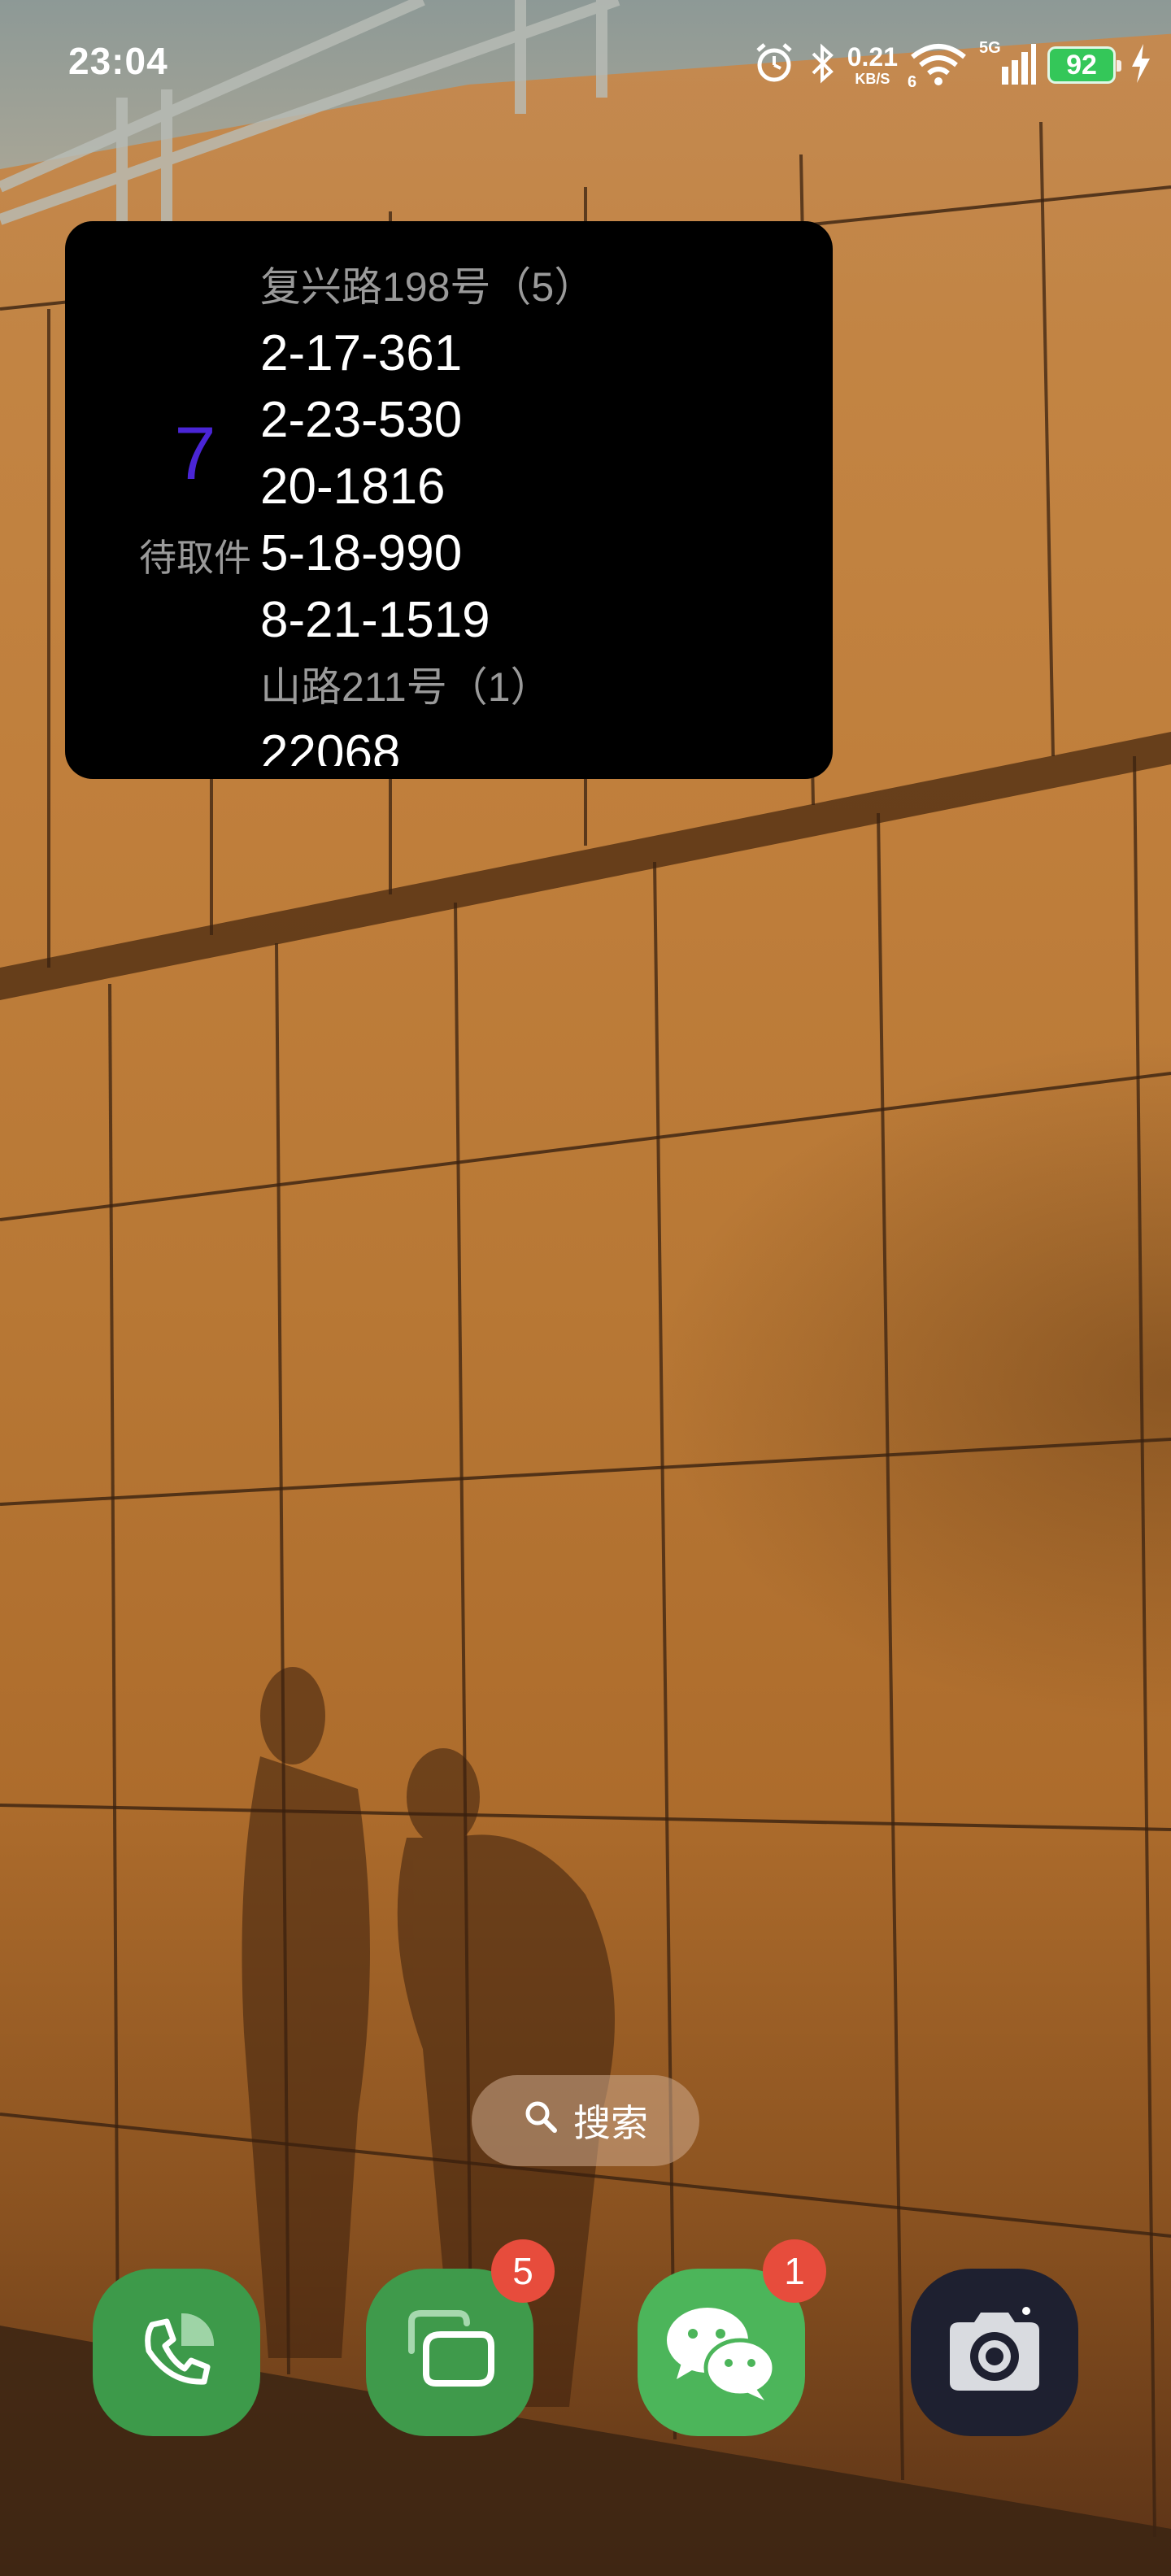 This screenshot has height=2576, width=1171. I want to click on wechat-icon, so click(721, 2353).